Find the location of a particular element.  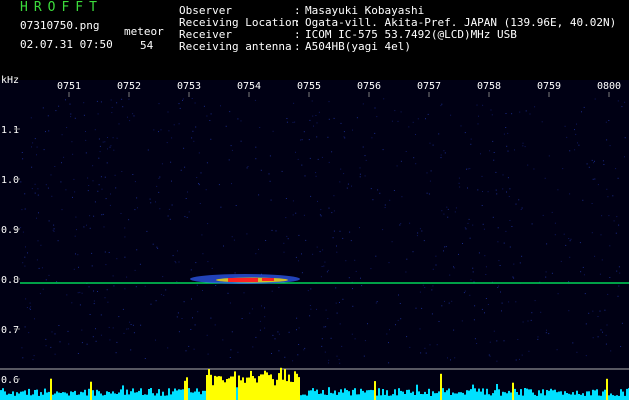

meteor-count: 54 is located at coordinates (147, 45).